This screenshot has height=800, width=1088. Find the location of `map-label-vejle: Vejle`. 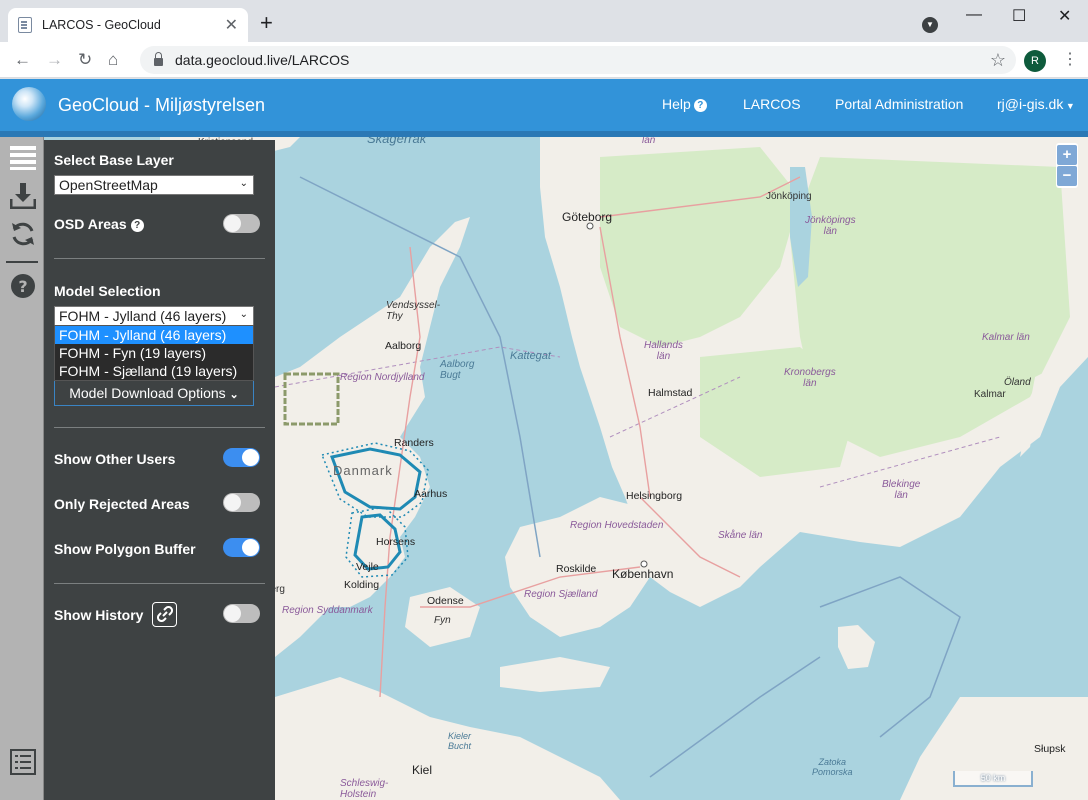

map-label-vejle: Vejle is located at coordinates (367, 567).